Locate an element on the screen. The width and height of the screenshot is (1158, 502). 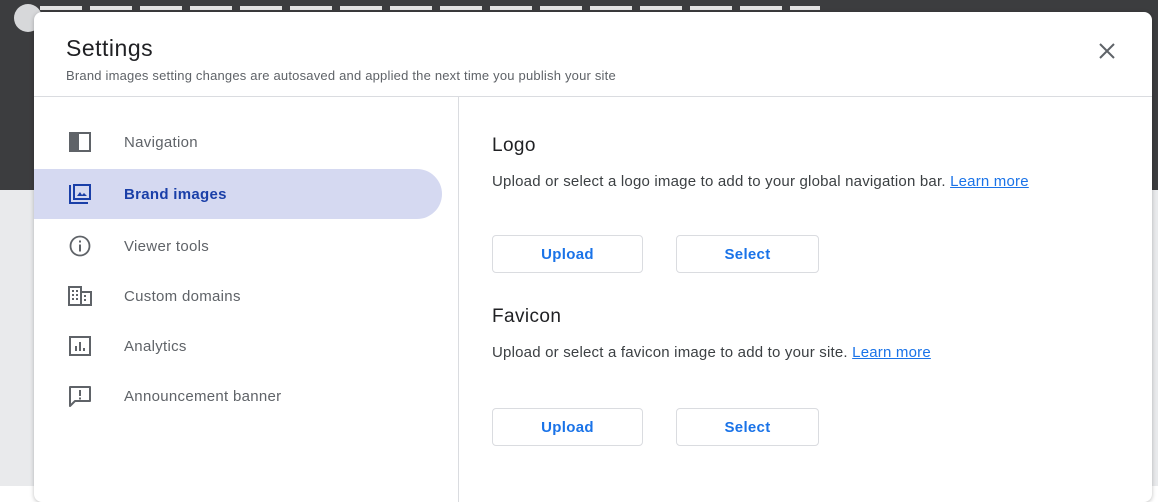
logo-learn-more-link: Learn more is located at coordinates (989, 181).